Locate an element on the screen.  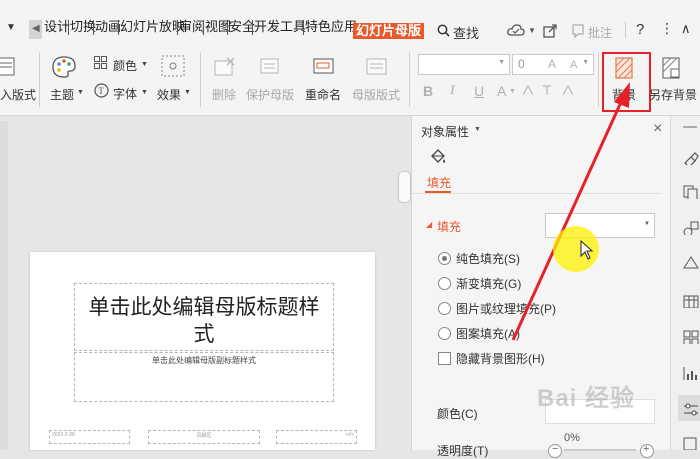
plus-button: + is located at coordinates (647, 450).